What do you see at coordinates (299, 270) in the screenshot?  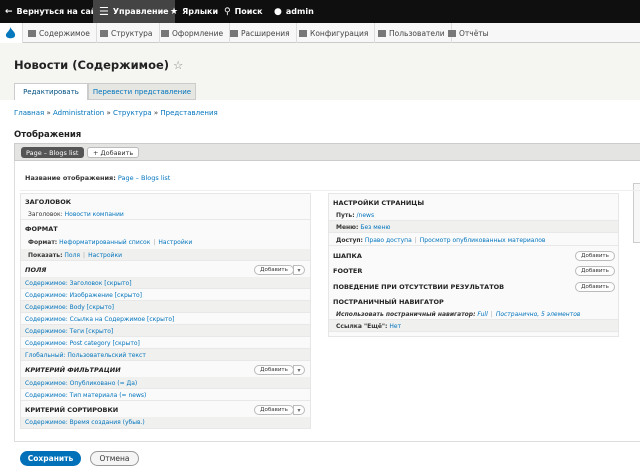 I see `fields-dropdown-chevron-icon: ▾` at bounding box center [299, 270].